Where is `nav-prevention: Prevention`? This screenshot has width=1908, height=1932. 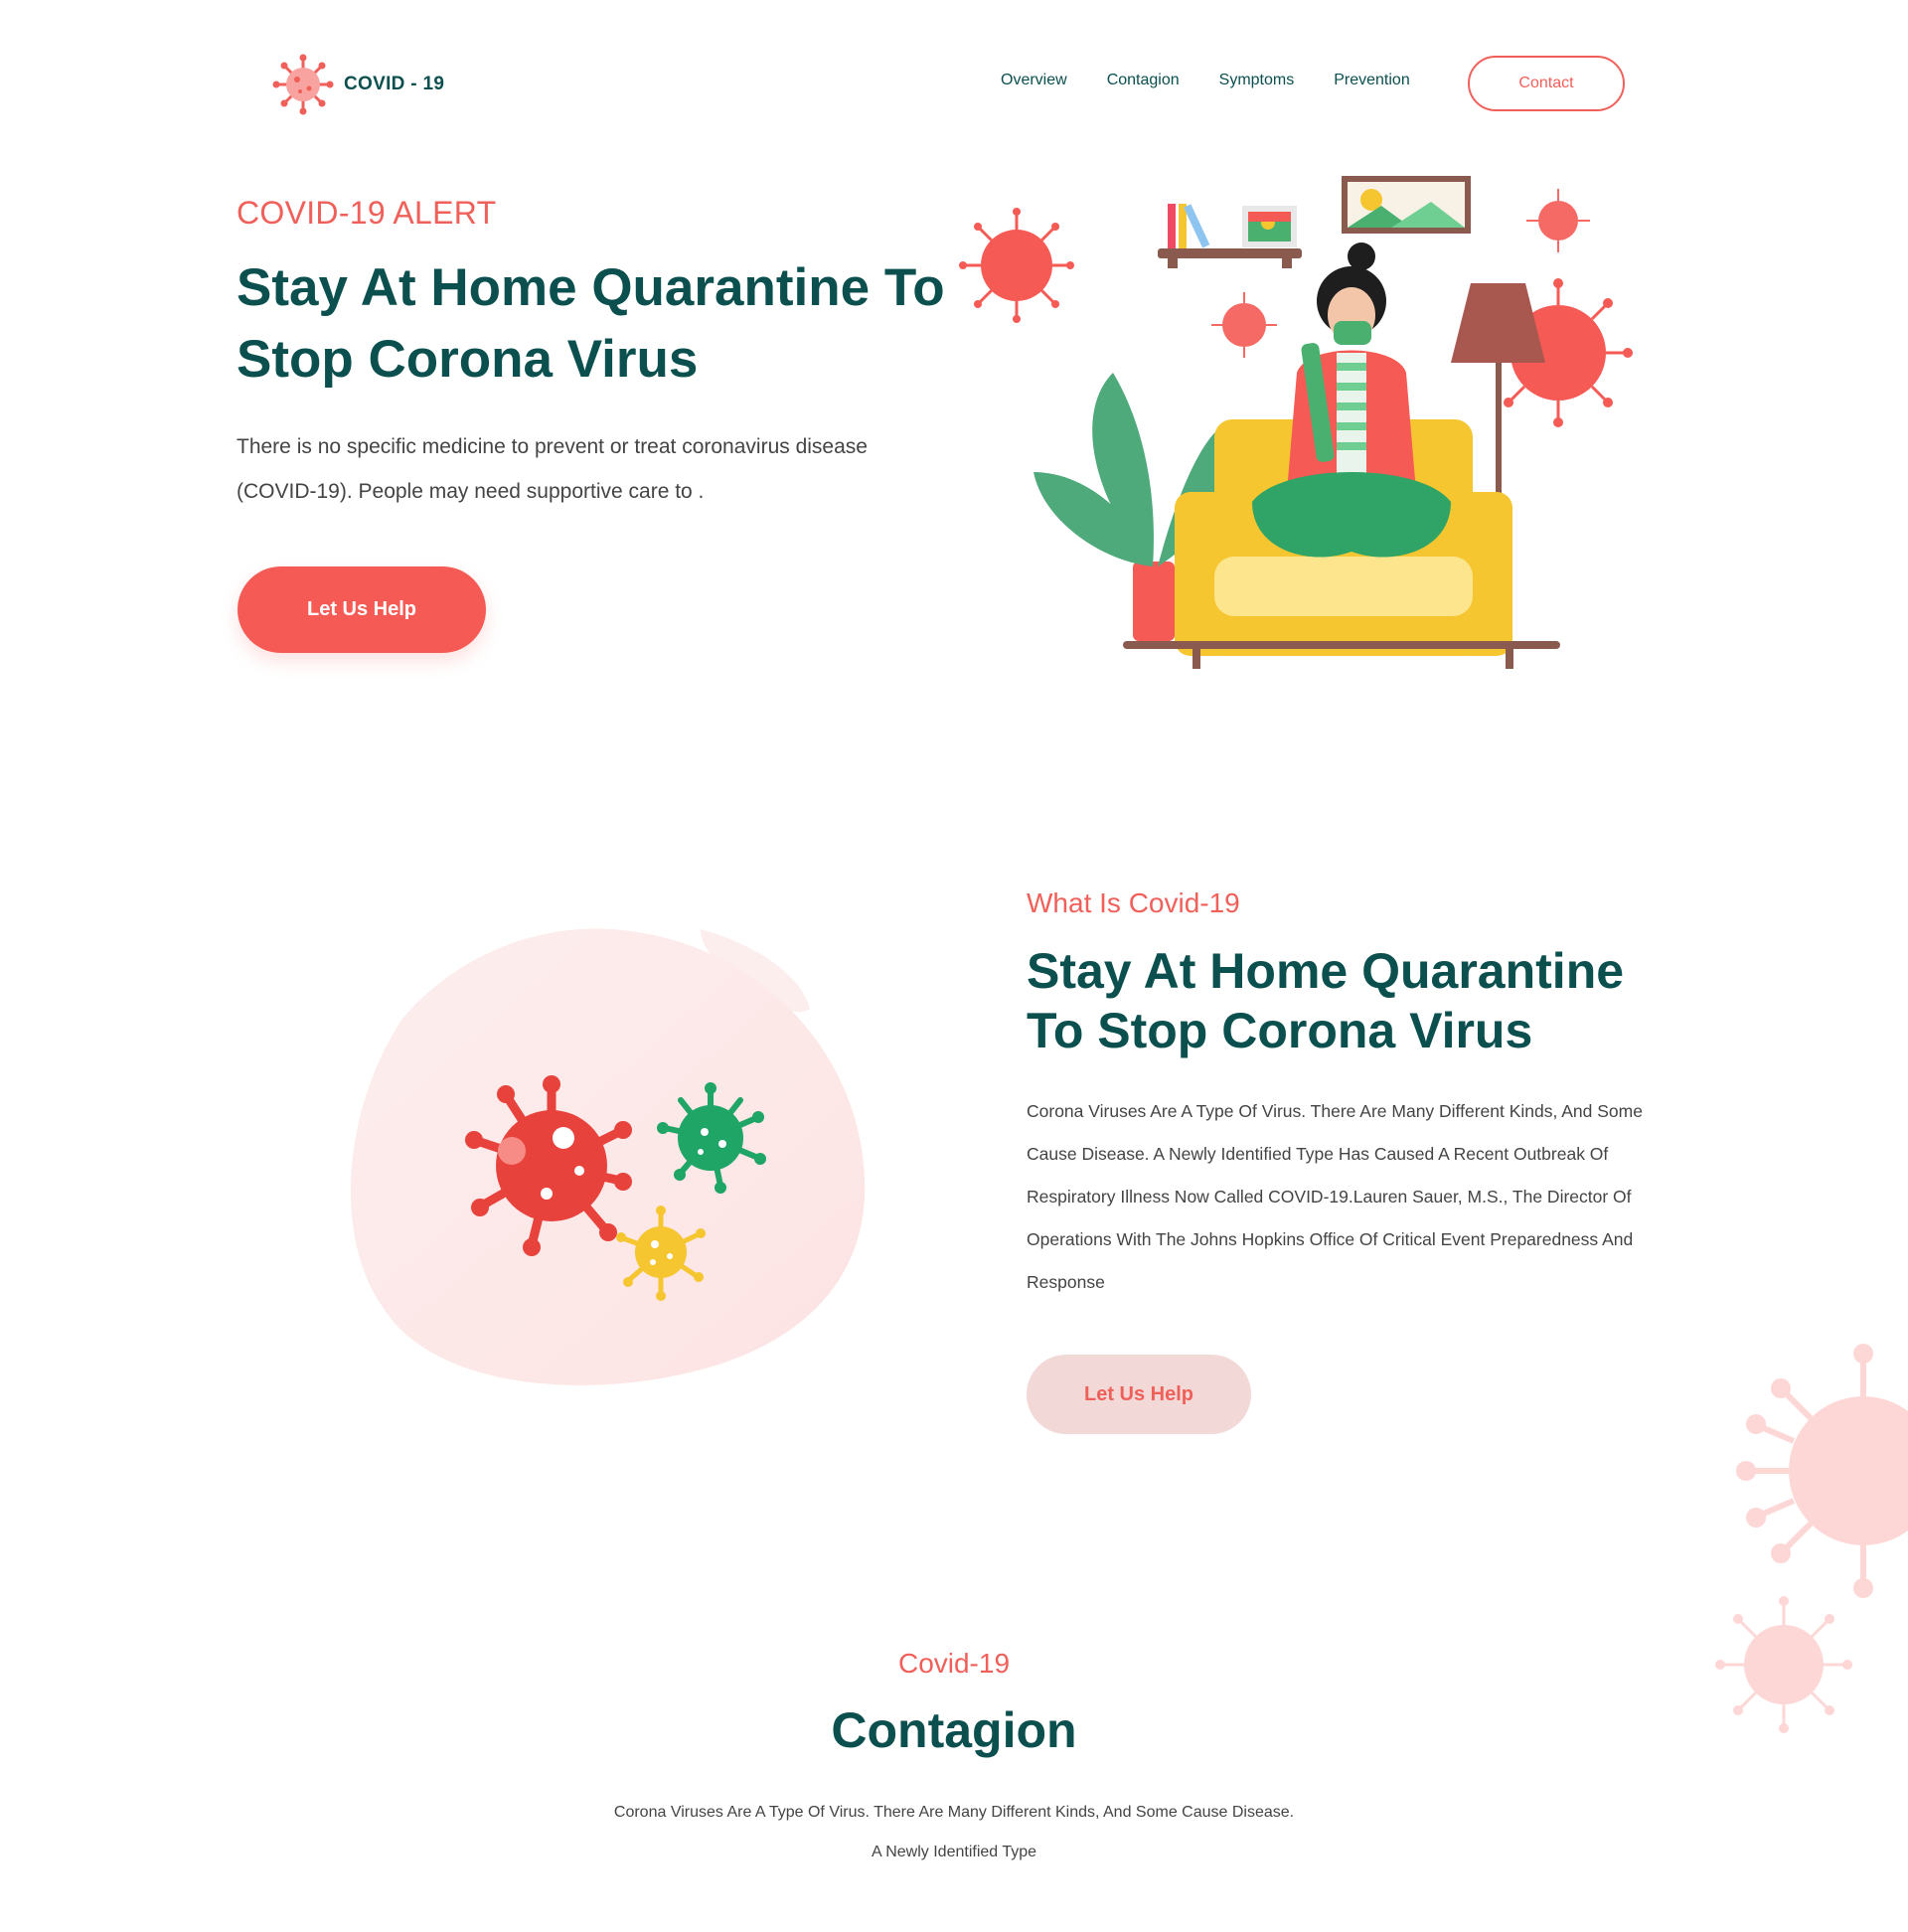 nav-prevention: Prevention is located at coordinates (1372, 80).